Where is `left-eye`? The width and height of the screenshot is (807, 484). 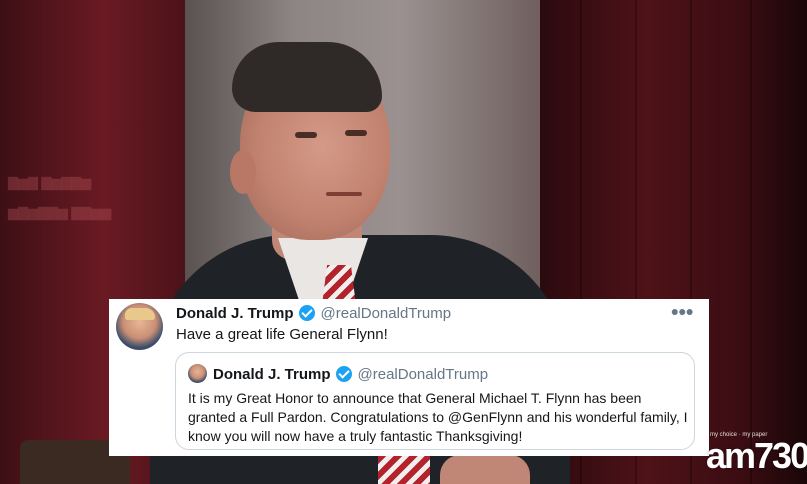
left-eye is located at coordinates (306, 135).